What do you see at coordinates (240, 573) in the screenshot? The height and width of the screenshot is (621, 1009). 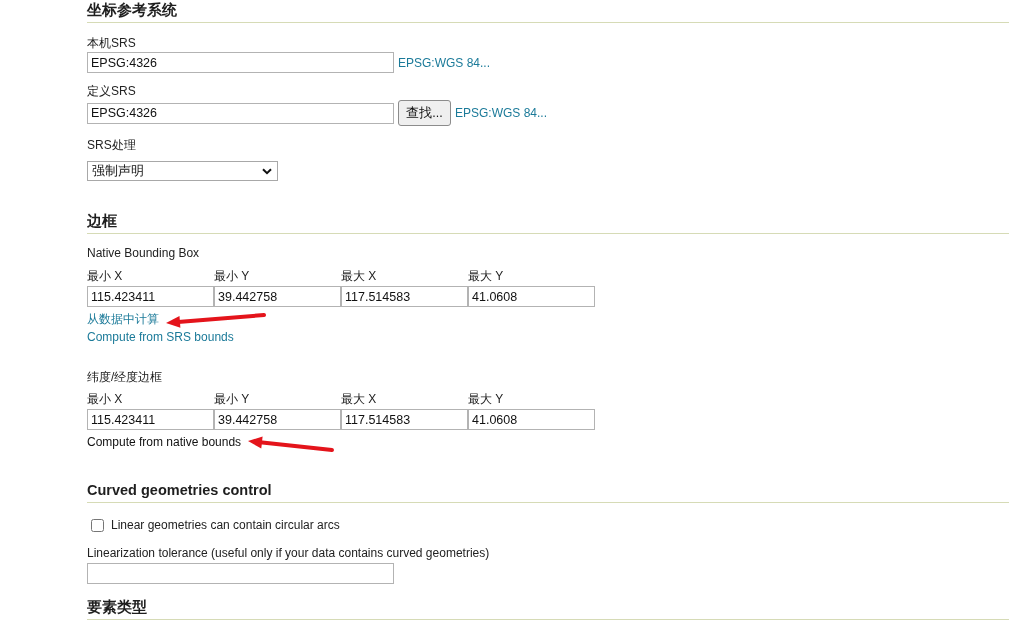 I see `text-input` at bounding box center [240, 573].